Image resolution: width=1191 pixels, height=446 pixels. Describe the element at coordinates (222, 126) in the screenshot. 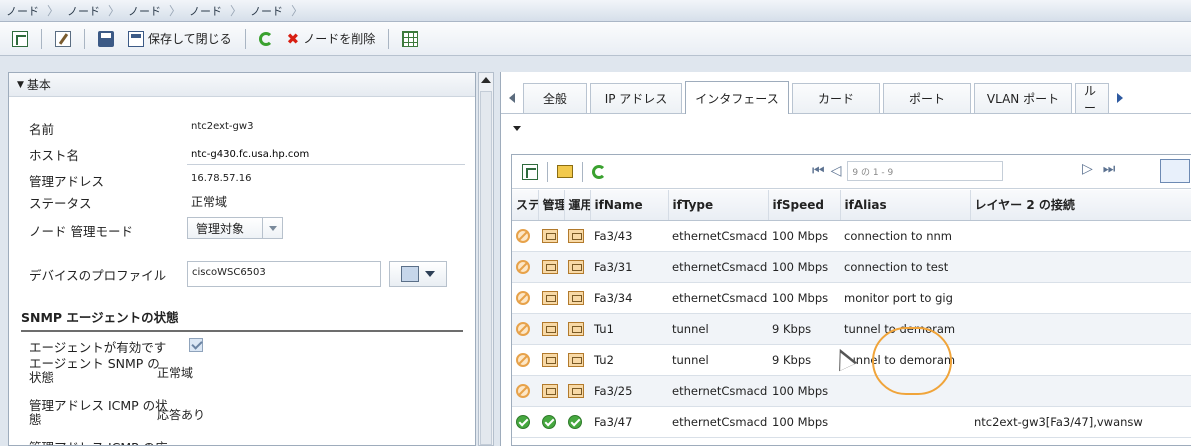

I see `name-value: ntc2ext-gw3` at that location.